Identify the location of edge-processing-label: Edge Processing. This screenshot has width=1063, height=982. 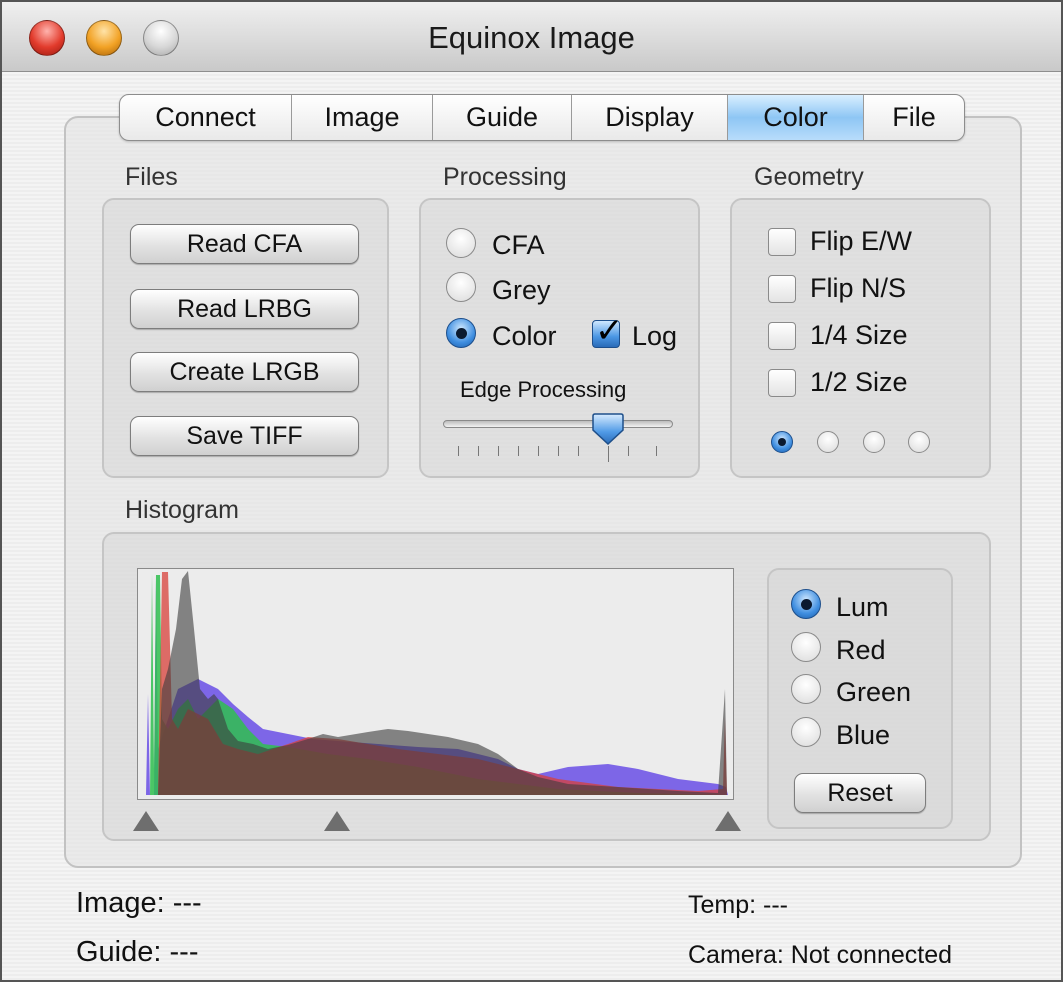
(543, 389).